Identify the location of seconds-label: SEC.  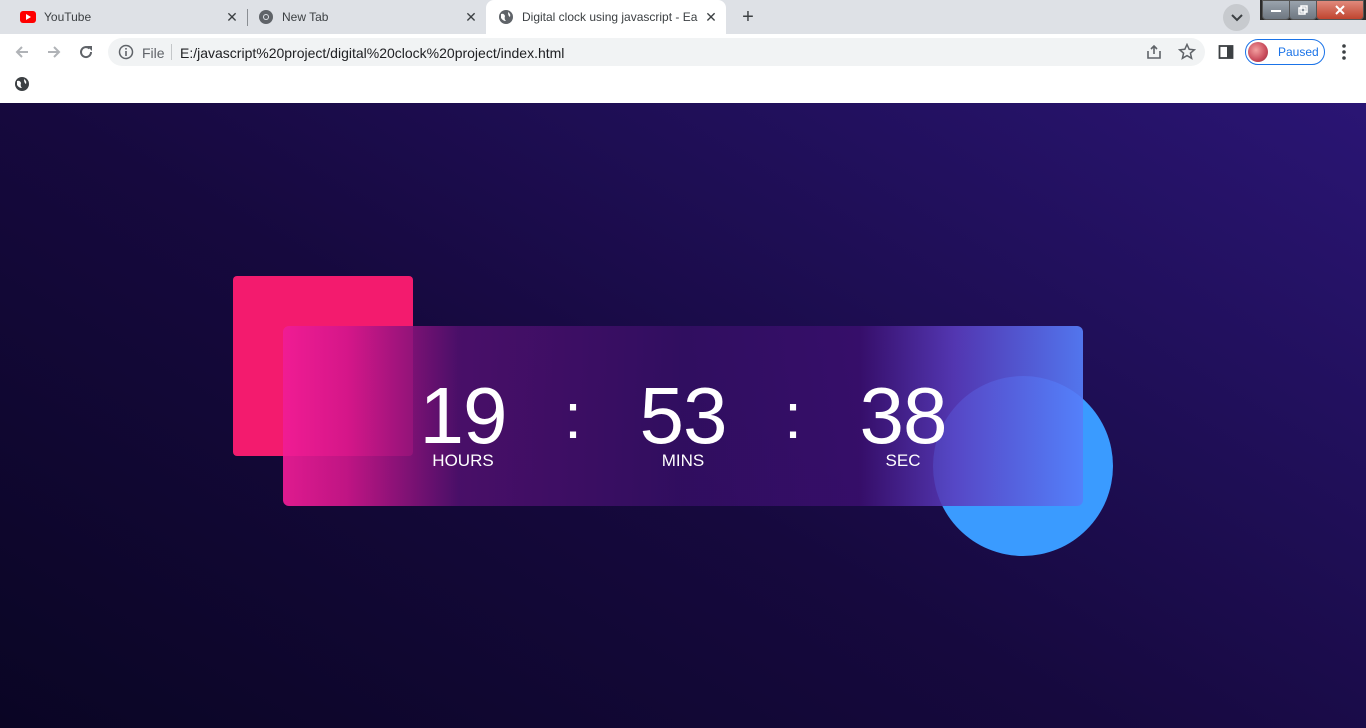
(903, 460).